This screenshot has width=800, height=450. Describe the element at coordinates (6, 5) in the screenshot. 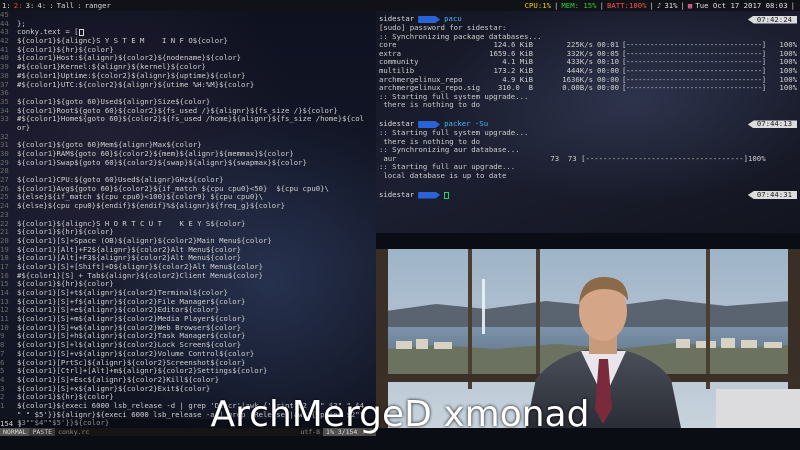

I see `workspace-1: 1:` at that location.